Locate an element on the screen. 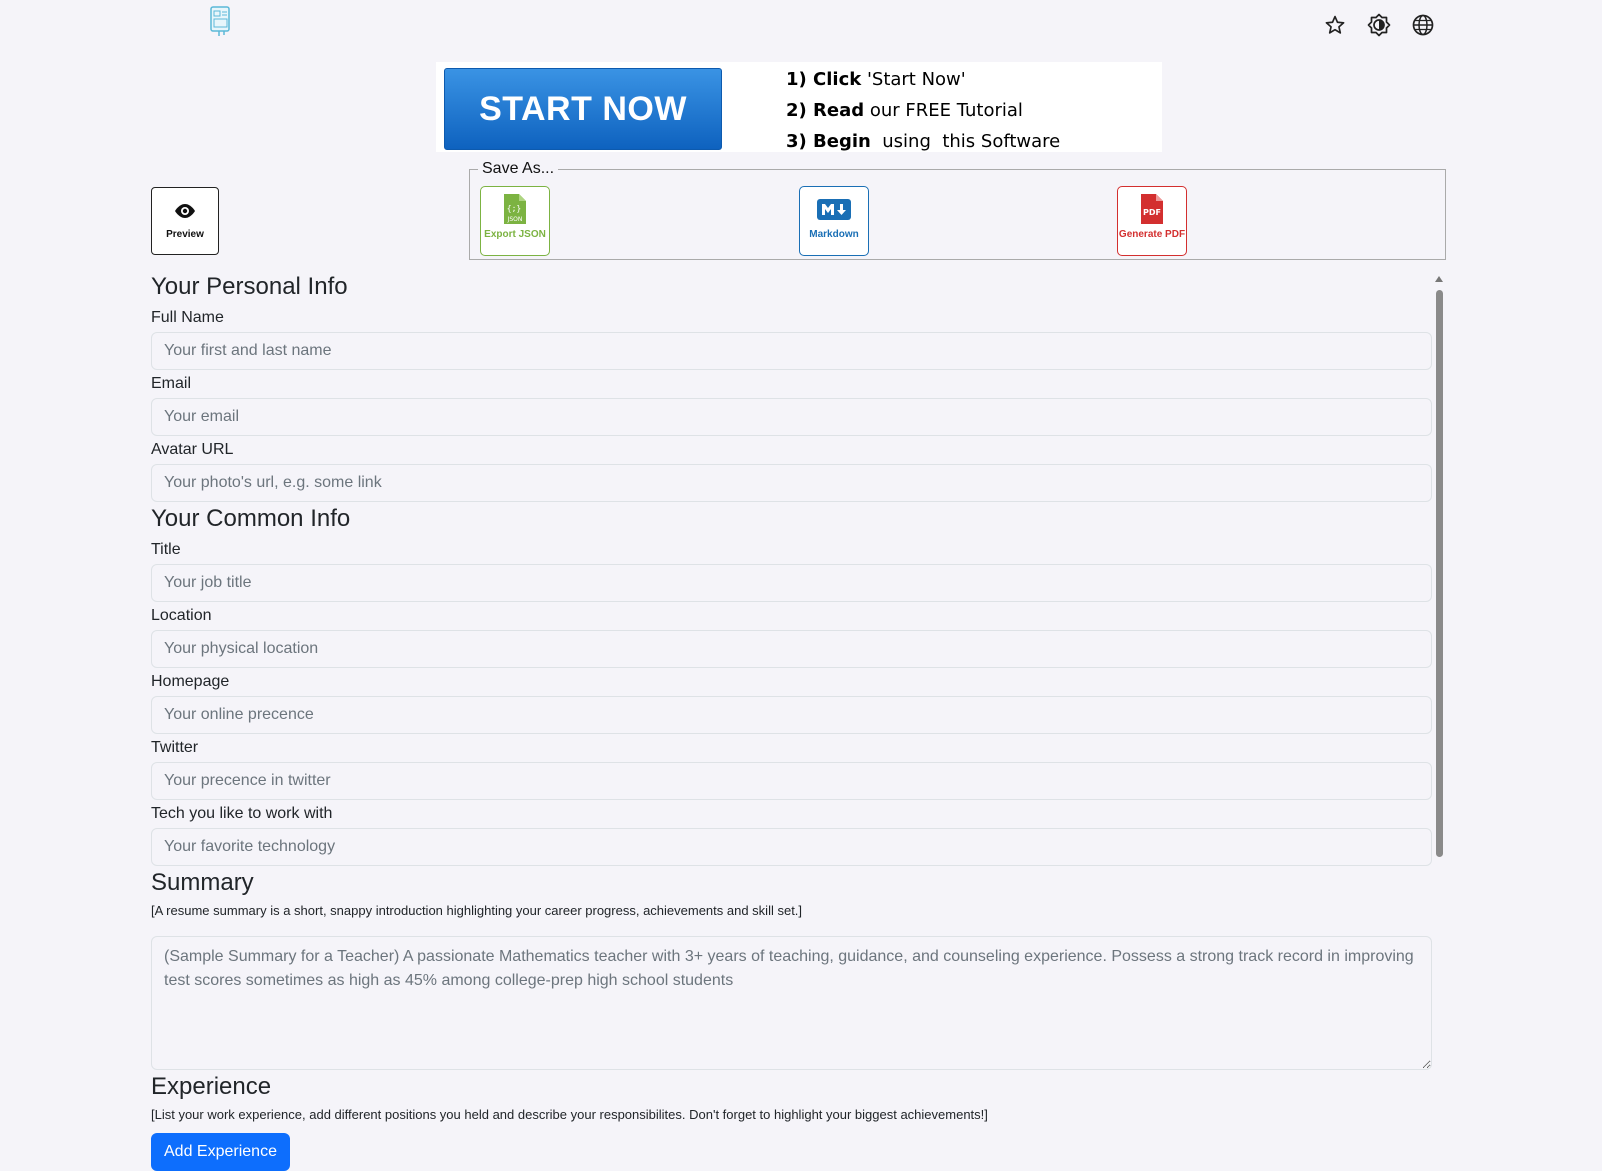  svg-text: JSON is located at coordinates (515, 219).